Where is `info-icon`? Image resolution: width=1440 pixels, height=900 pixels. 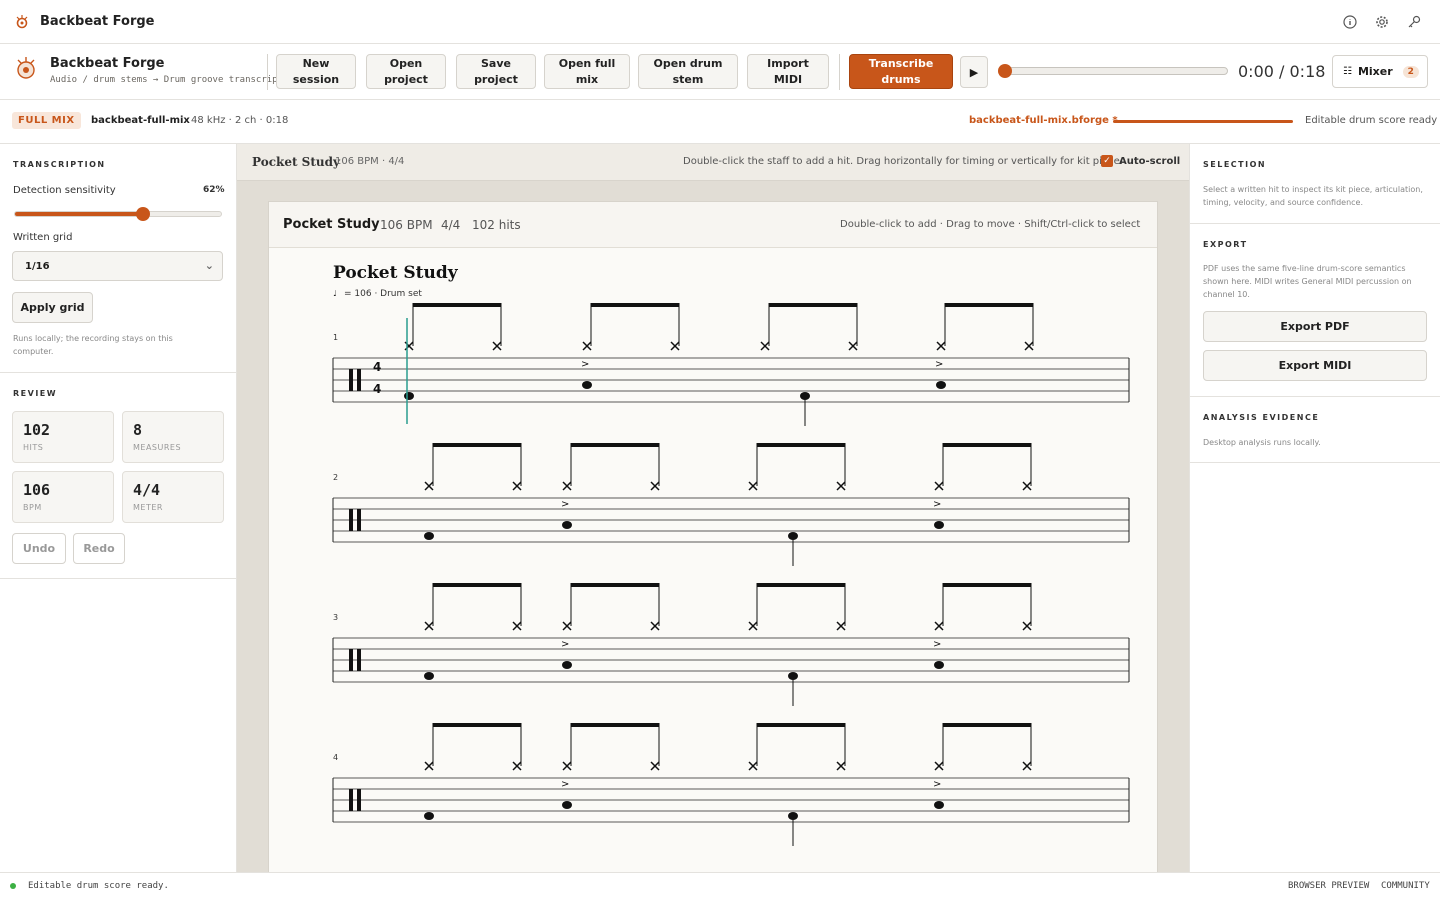 info-icon is located at coordinates (1350, 22).